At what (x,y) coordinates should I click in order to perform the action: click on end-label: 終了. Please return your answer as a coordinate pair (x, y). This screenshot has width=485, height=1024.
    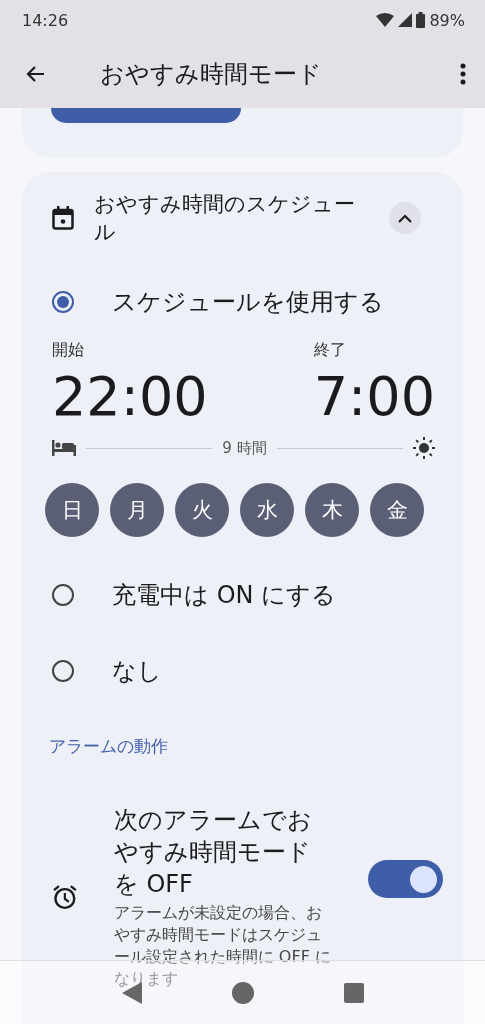
    Looking at the image, I should click on (330, 350).